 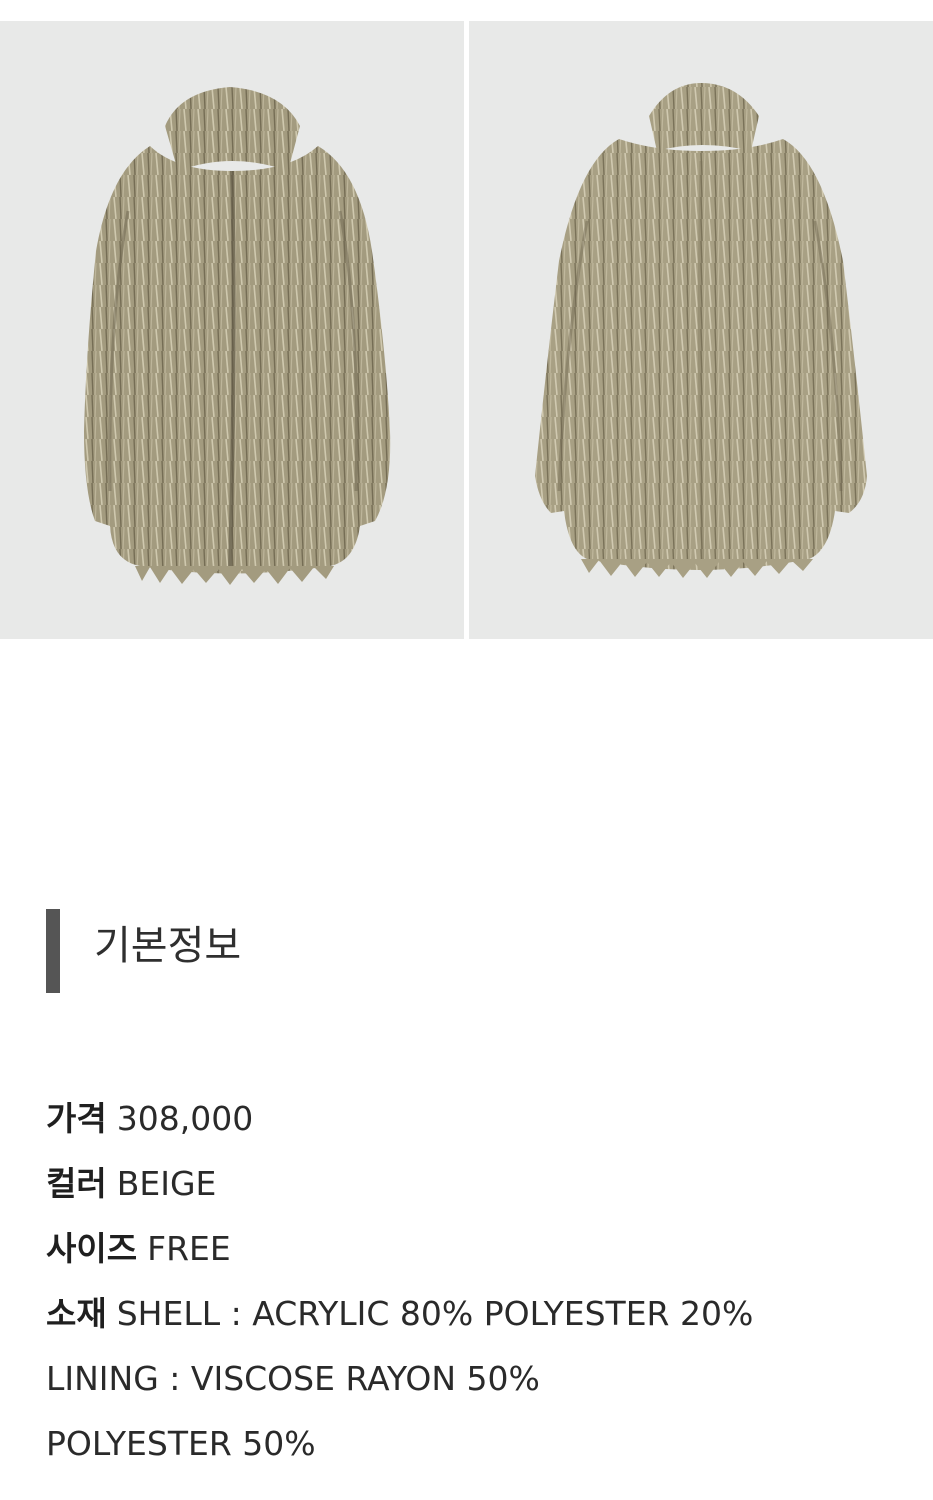 I want to click on material-row: 소재 SHELL : ACRYLIC 80% POLYESTER 20%, so click(x=476, y=1313).